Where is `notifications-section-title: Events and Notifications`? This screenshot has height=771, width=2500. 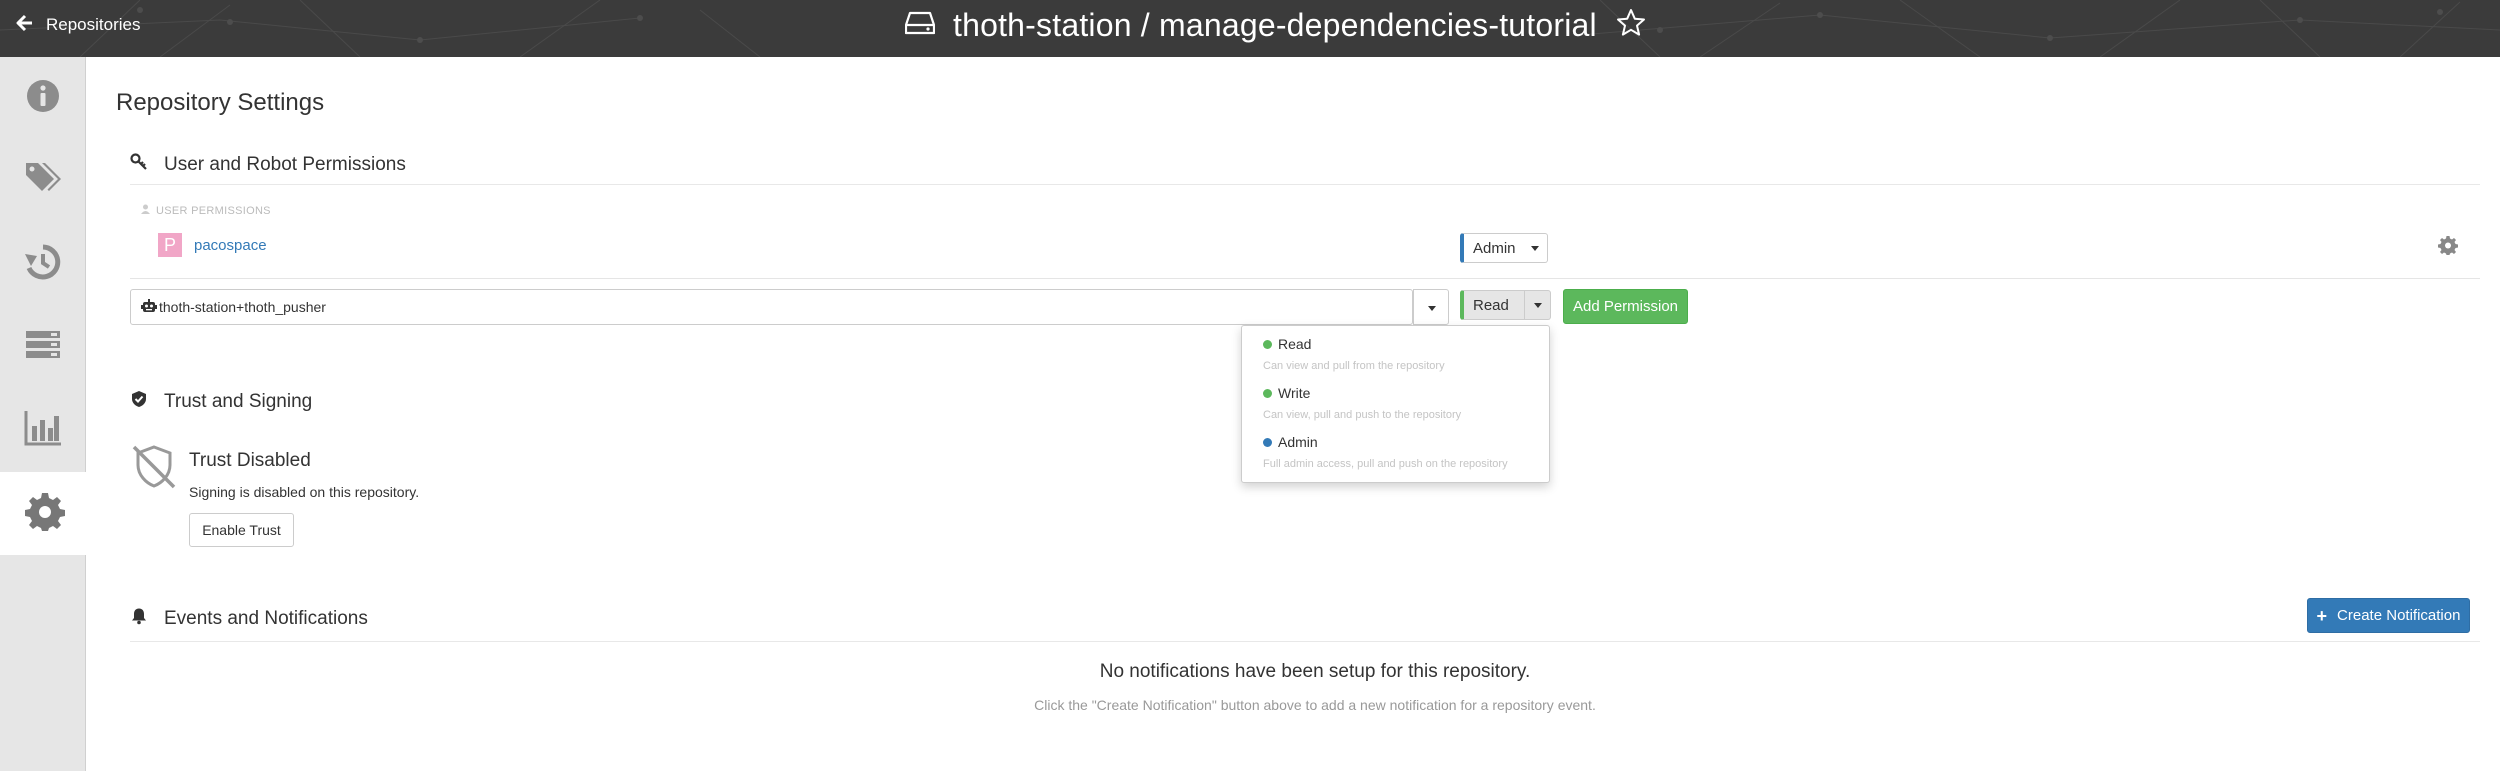 notifications-section-title: Events and Notifications is located at coordinates (249, 619).